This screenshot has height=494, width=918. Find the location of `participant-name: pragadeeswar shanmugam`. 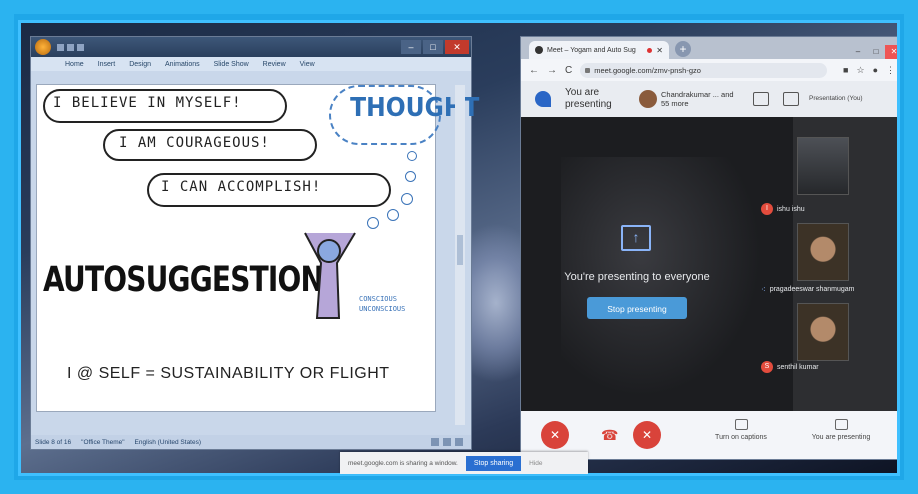

participant-name: pragadeeswar shanmugam is located at coordinates (812, 289).